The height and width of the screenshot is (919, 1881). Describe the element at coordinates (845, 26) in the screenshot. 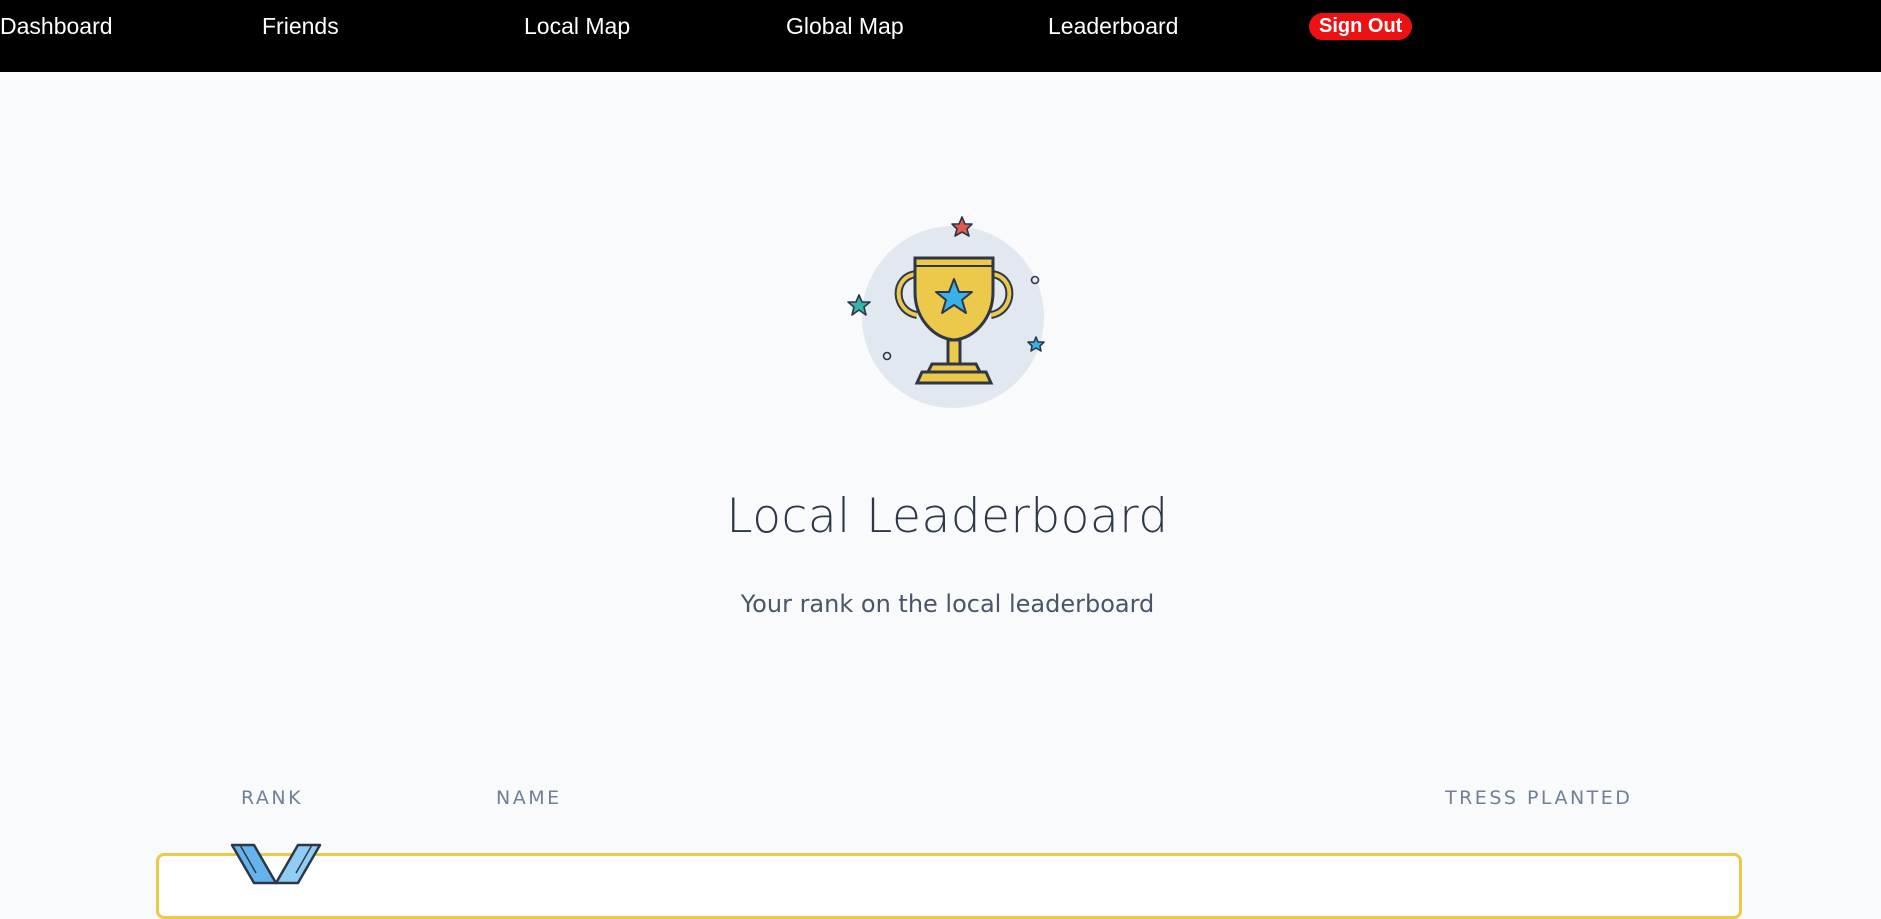

I see `nav-link-global-map: Global Map` at that location.